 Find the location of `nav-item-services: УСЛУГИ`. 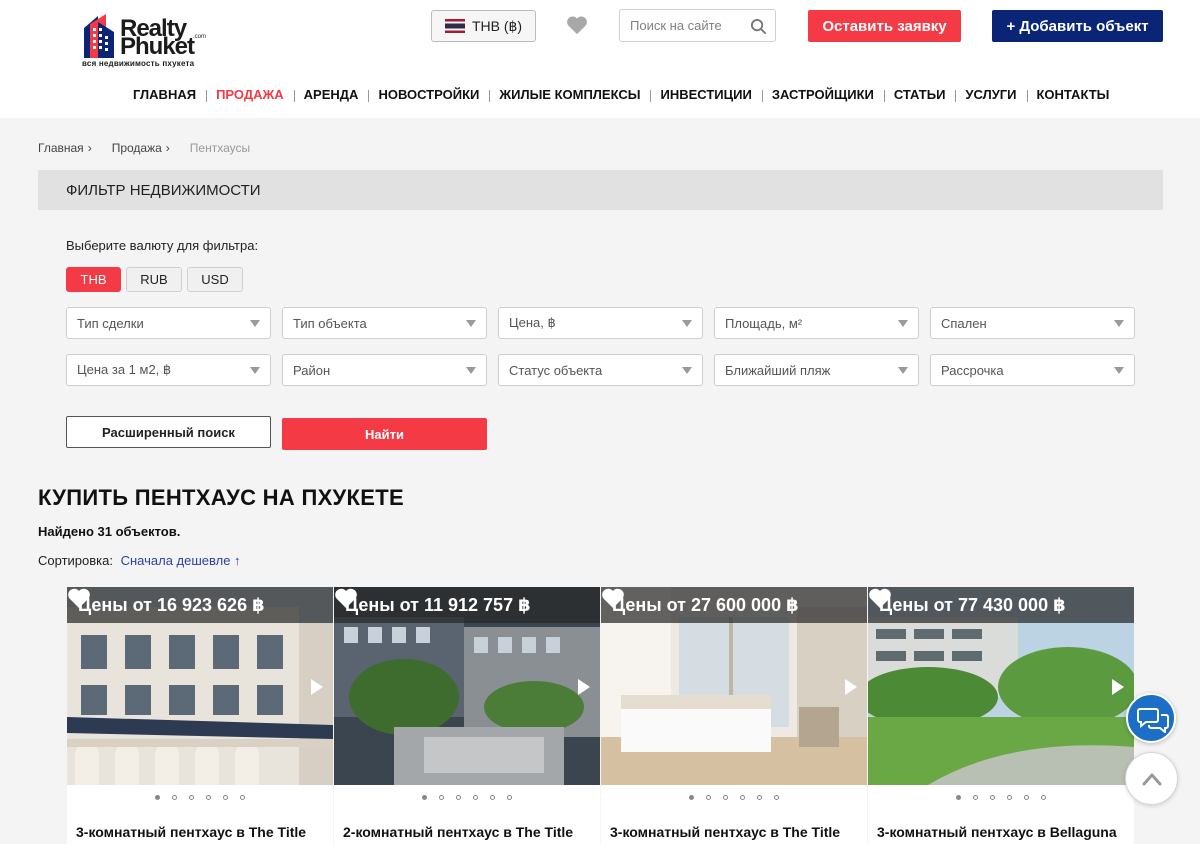

nav-item-services: УСЛУГИ is located at coordinates (990, 94).